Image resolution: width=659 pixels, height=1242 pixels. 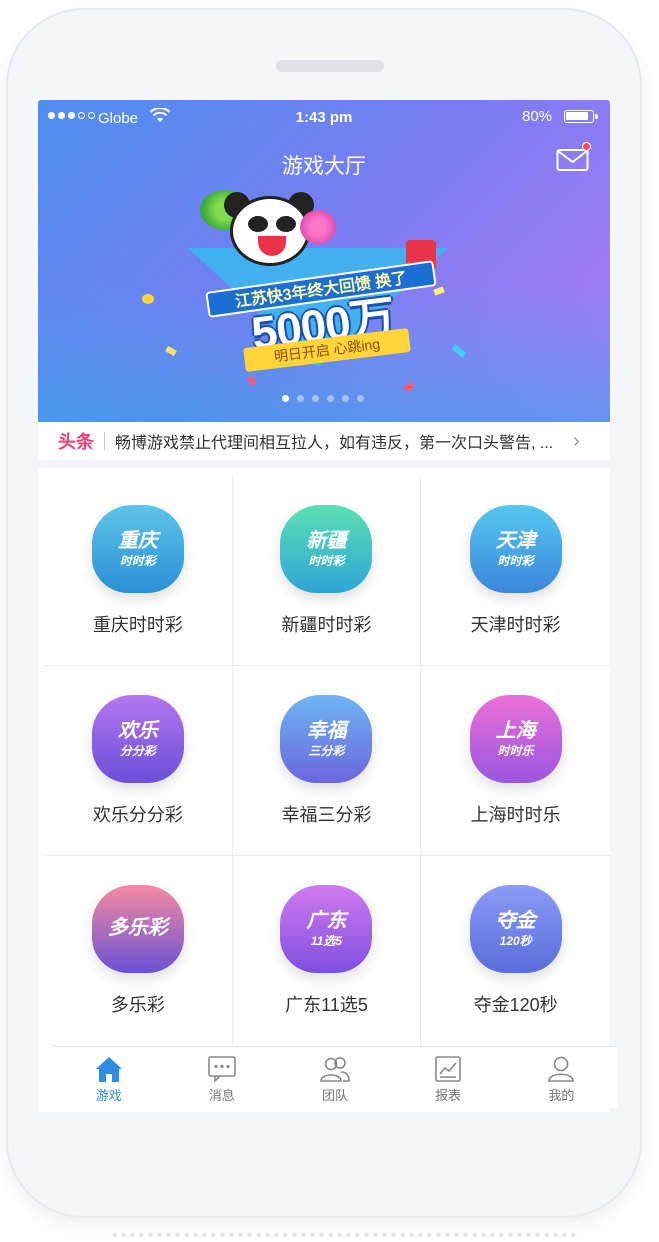 I want to click on game-name: 欢乐分分彩, so click(x=138, y=814).